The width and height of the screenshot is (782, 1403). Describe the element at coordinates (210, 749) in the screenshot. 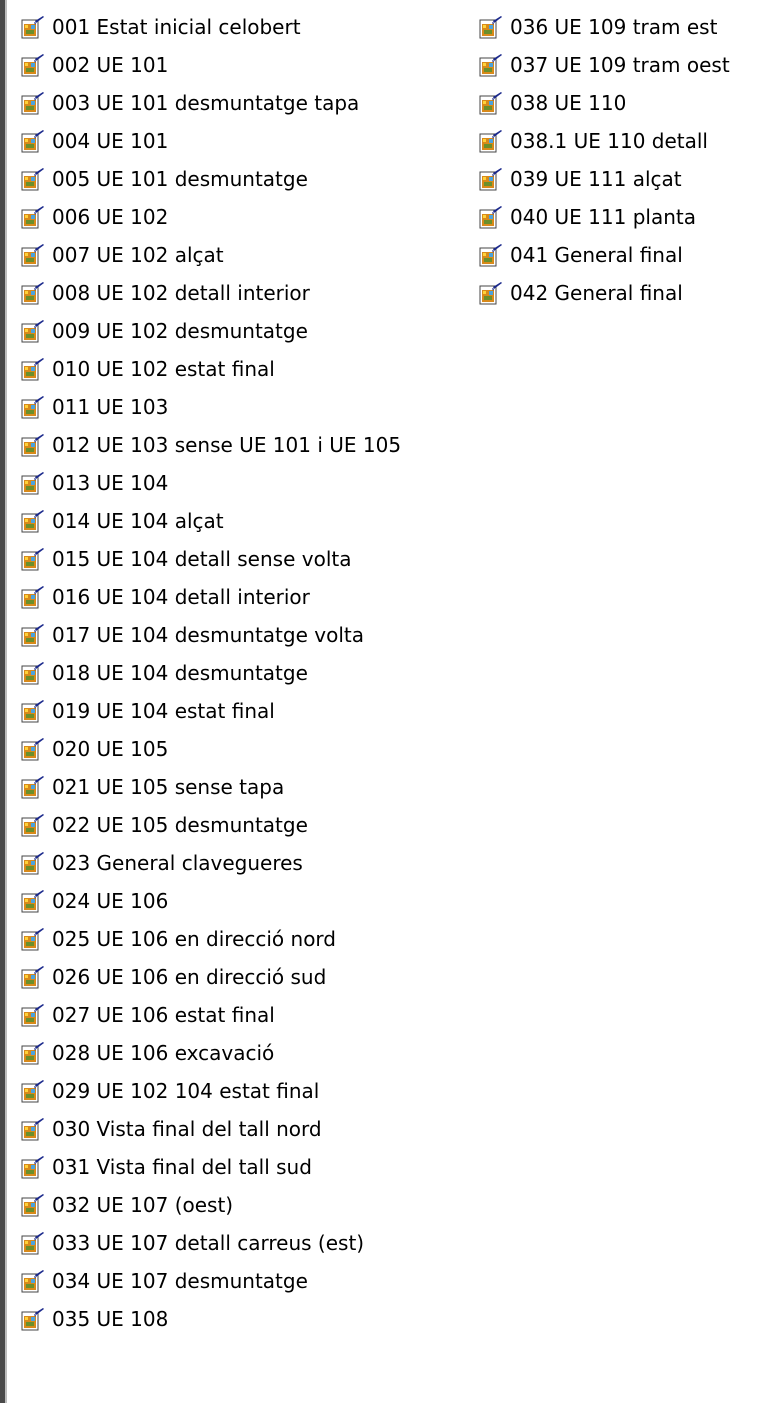

I see `file-item: 020 UE 105` at that location.